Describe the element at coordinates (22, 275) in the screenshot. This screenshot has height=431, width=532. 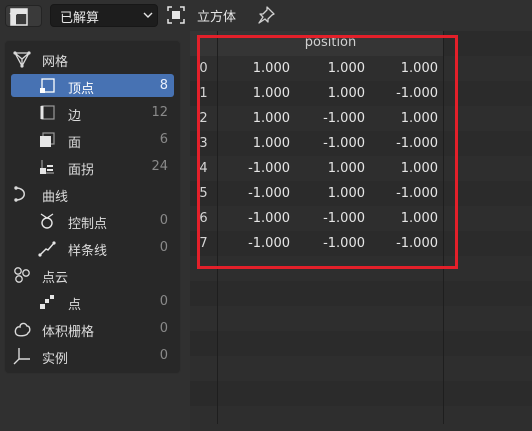
I see `point-cloud-icon` at that location.